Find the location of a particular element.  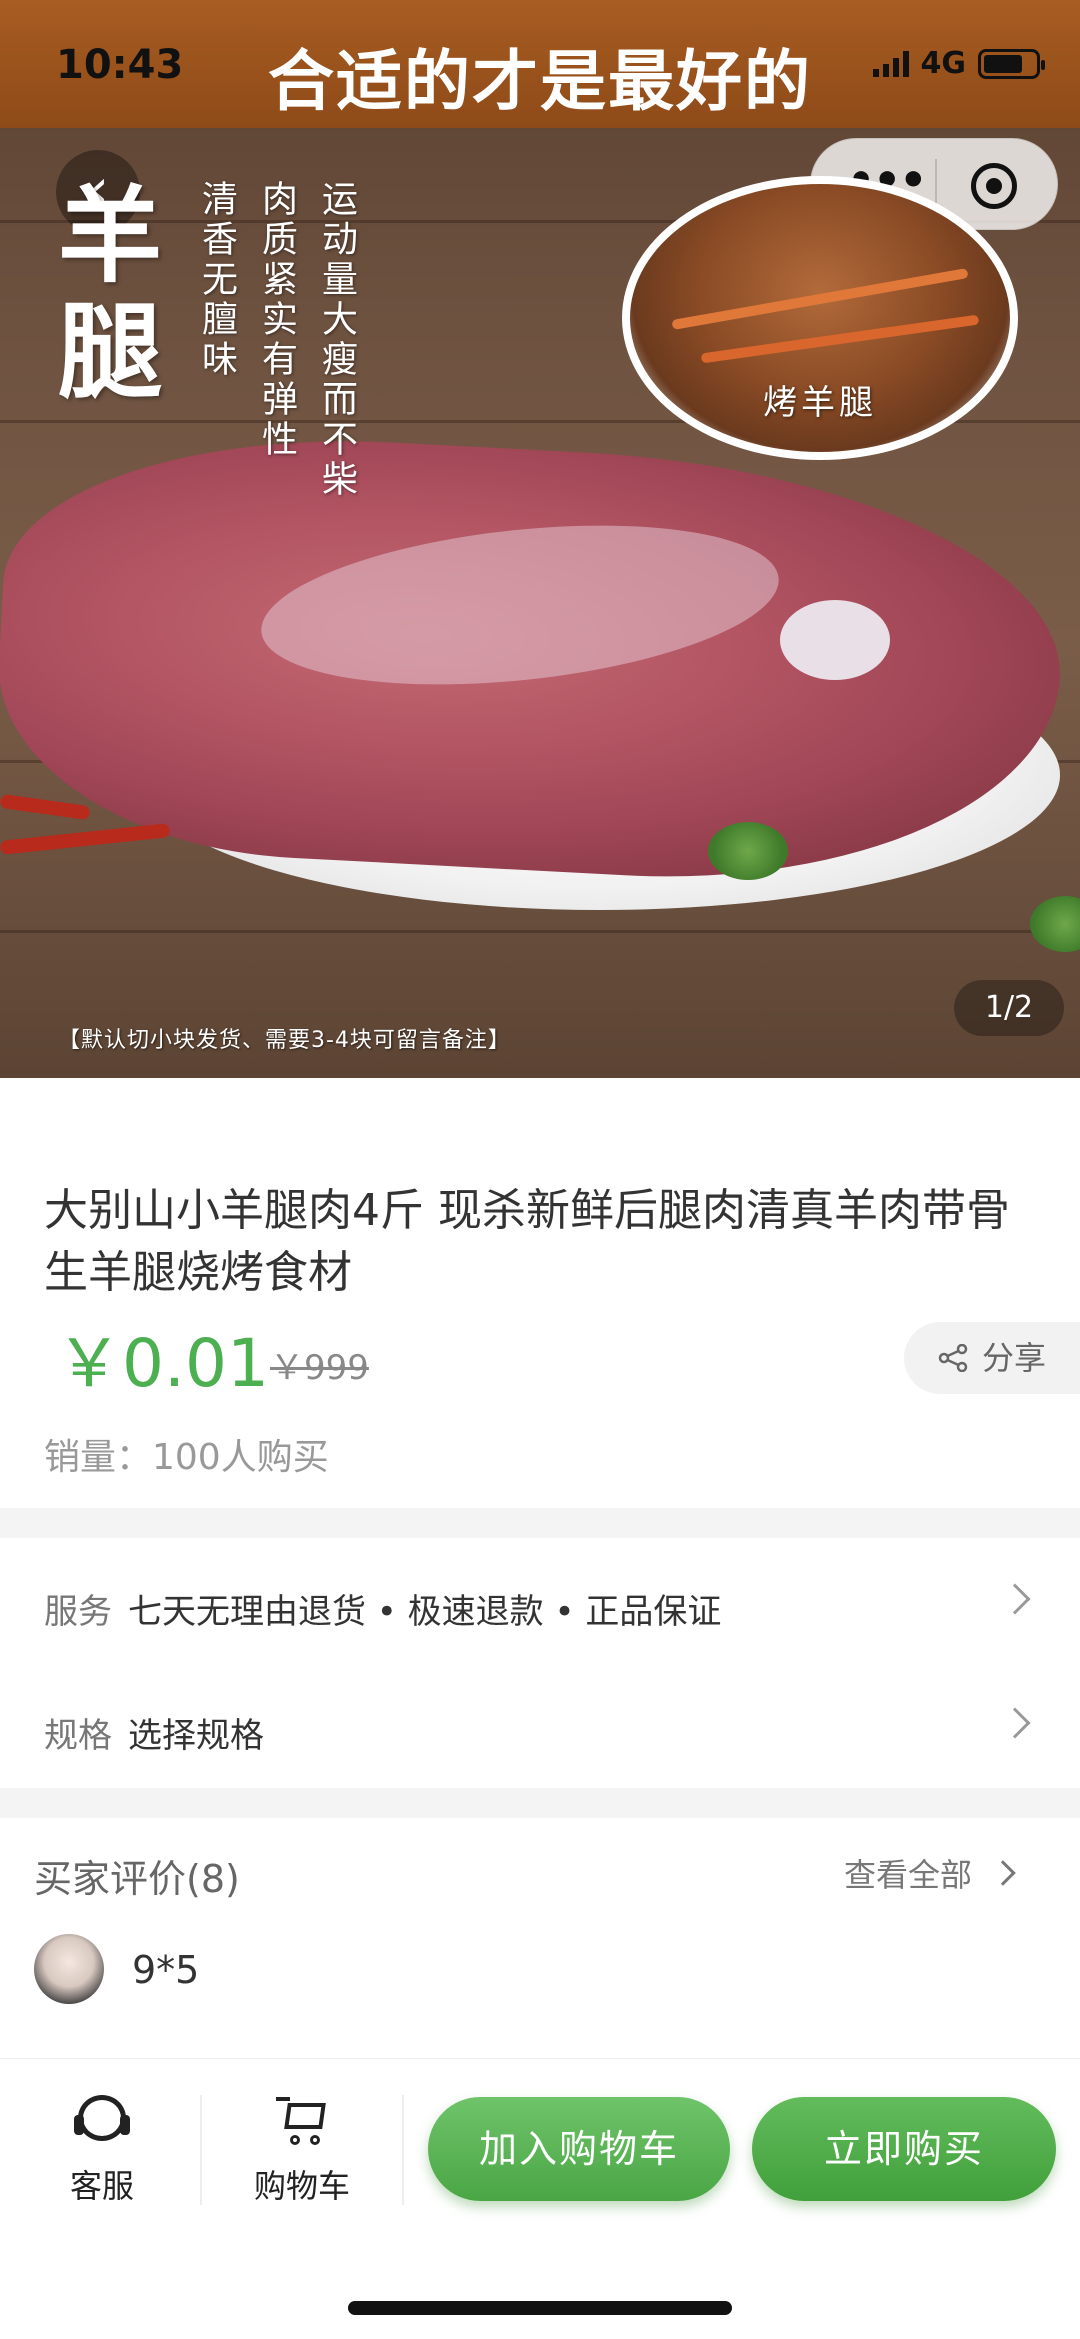

add-to-cart-button: 加入购物车 is located at coordinates (579, 2149).